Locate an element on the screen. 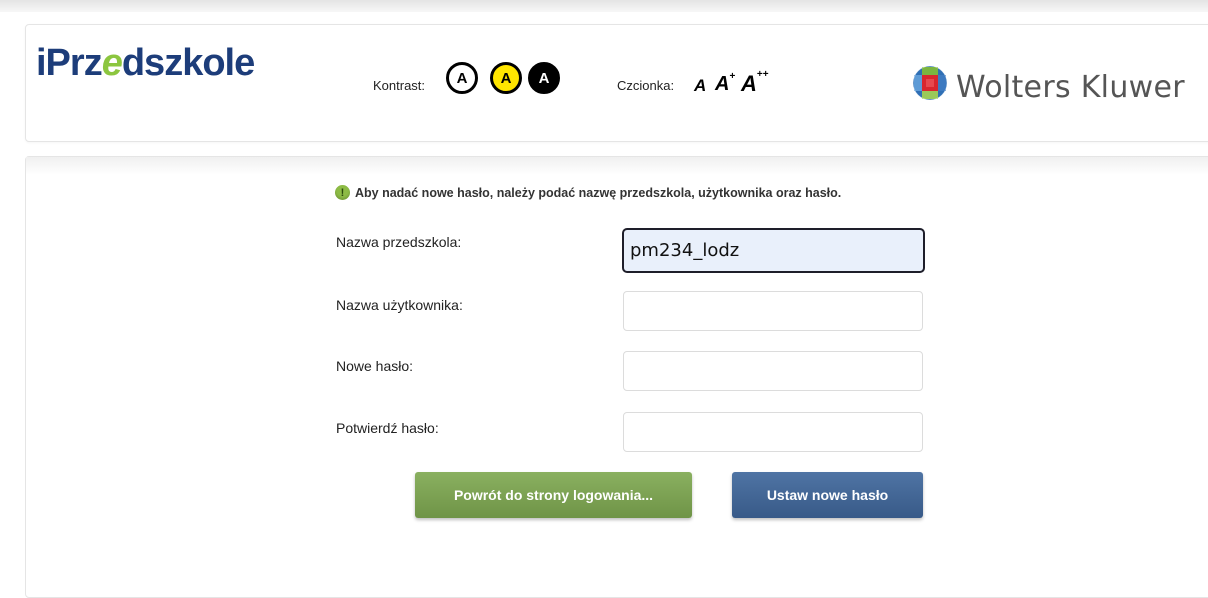  wolters-kluwer-logo-icon is located at coordinates (930, 83).